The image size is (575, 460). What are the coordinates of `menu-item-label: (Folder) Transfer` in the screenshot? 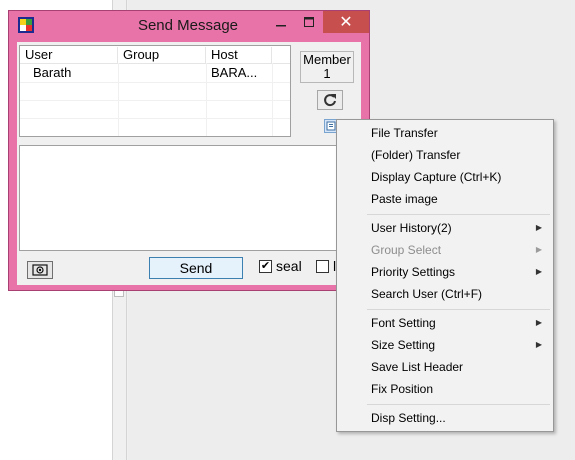 It's located at (416, 155).